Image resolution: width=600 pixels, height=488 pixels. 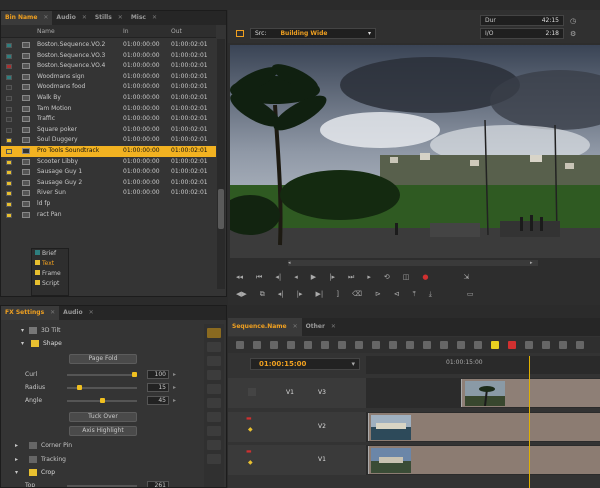 What do you see at coordinates (483, 365) in the screenshot?
I see `timeline-ruler: 01:00:15:00` at bounding box center [483, 365].